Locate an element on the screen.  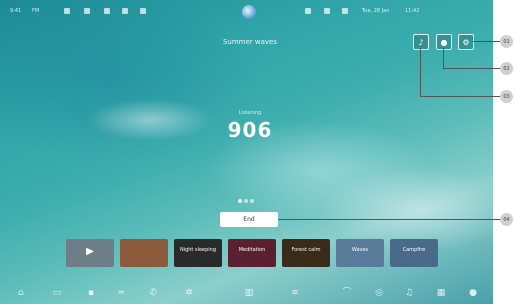
thumbnail-campfire: Campfire is located at coordinates (414, 253).